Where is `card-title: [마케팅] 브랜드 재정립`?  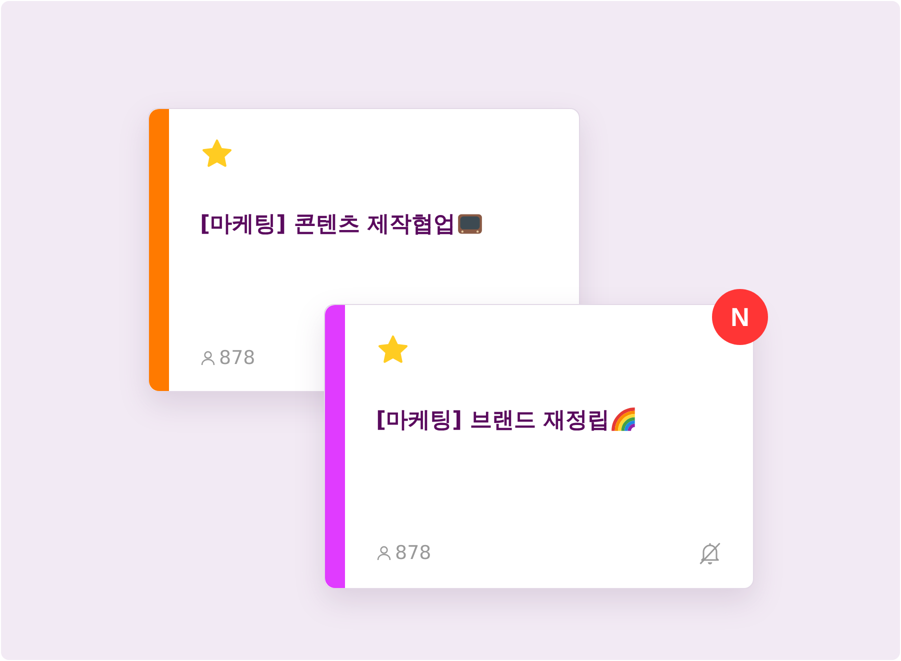
card-title: [마케팅] 브랜드 재정립 is located at coordinates (493, 421).